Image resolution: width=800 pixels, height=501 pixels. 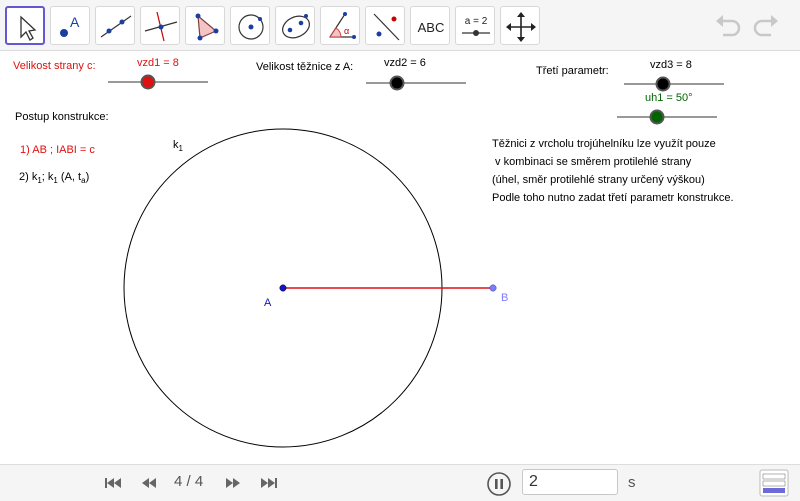 What do you see at coordinates (405, 63) in the screenshot?
I see `slider-vzd2-label: vzd2 = 6` at bounding box center [405, 63].